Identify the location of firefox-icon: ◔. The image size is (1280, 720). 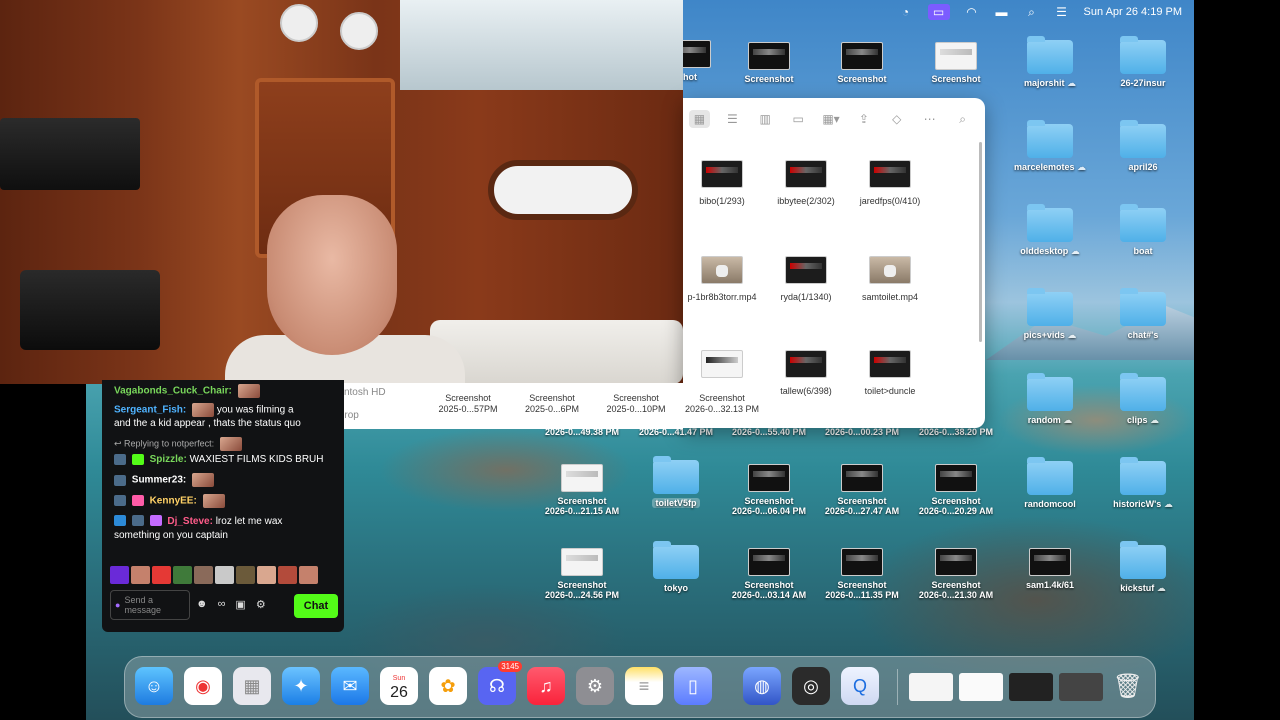
(906, 12).